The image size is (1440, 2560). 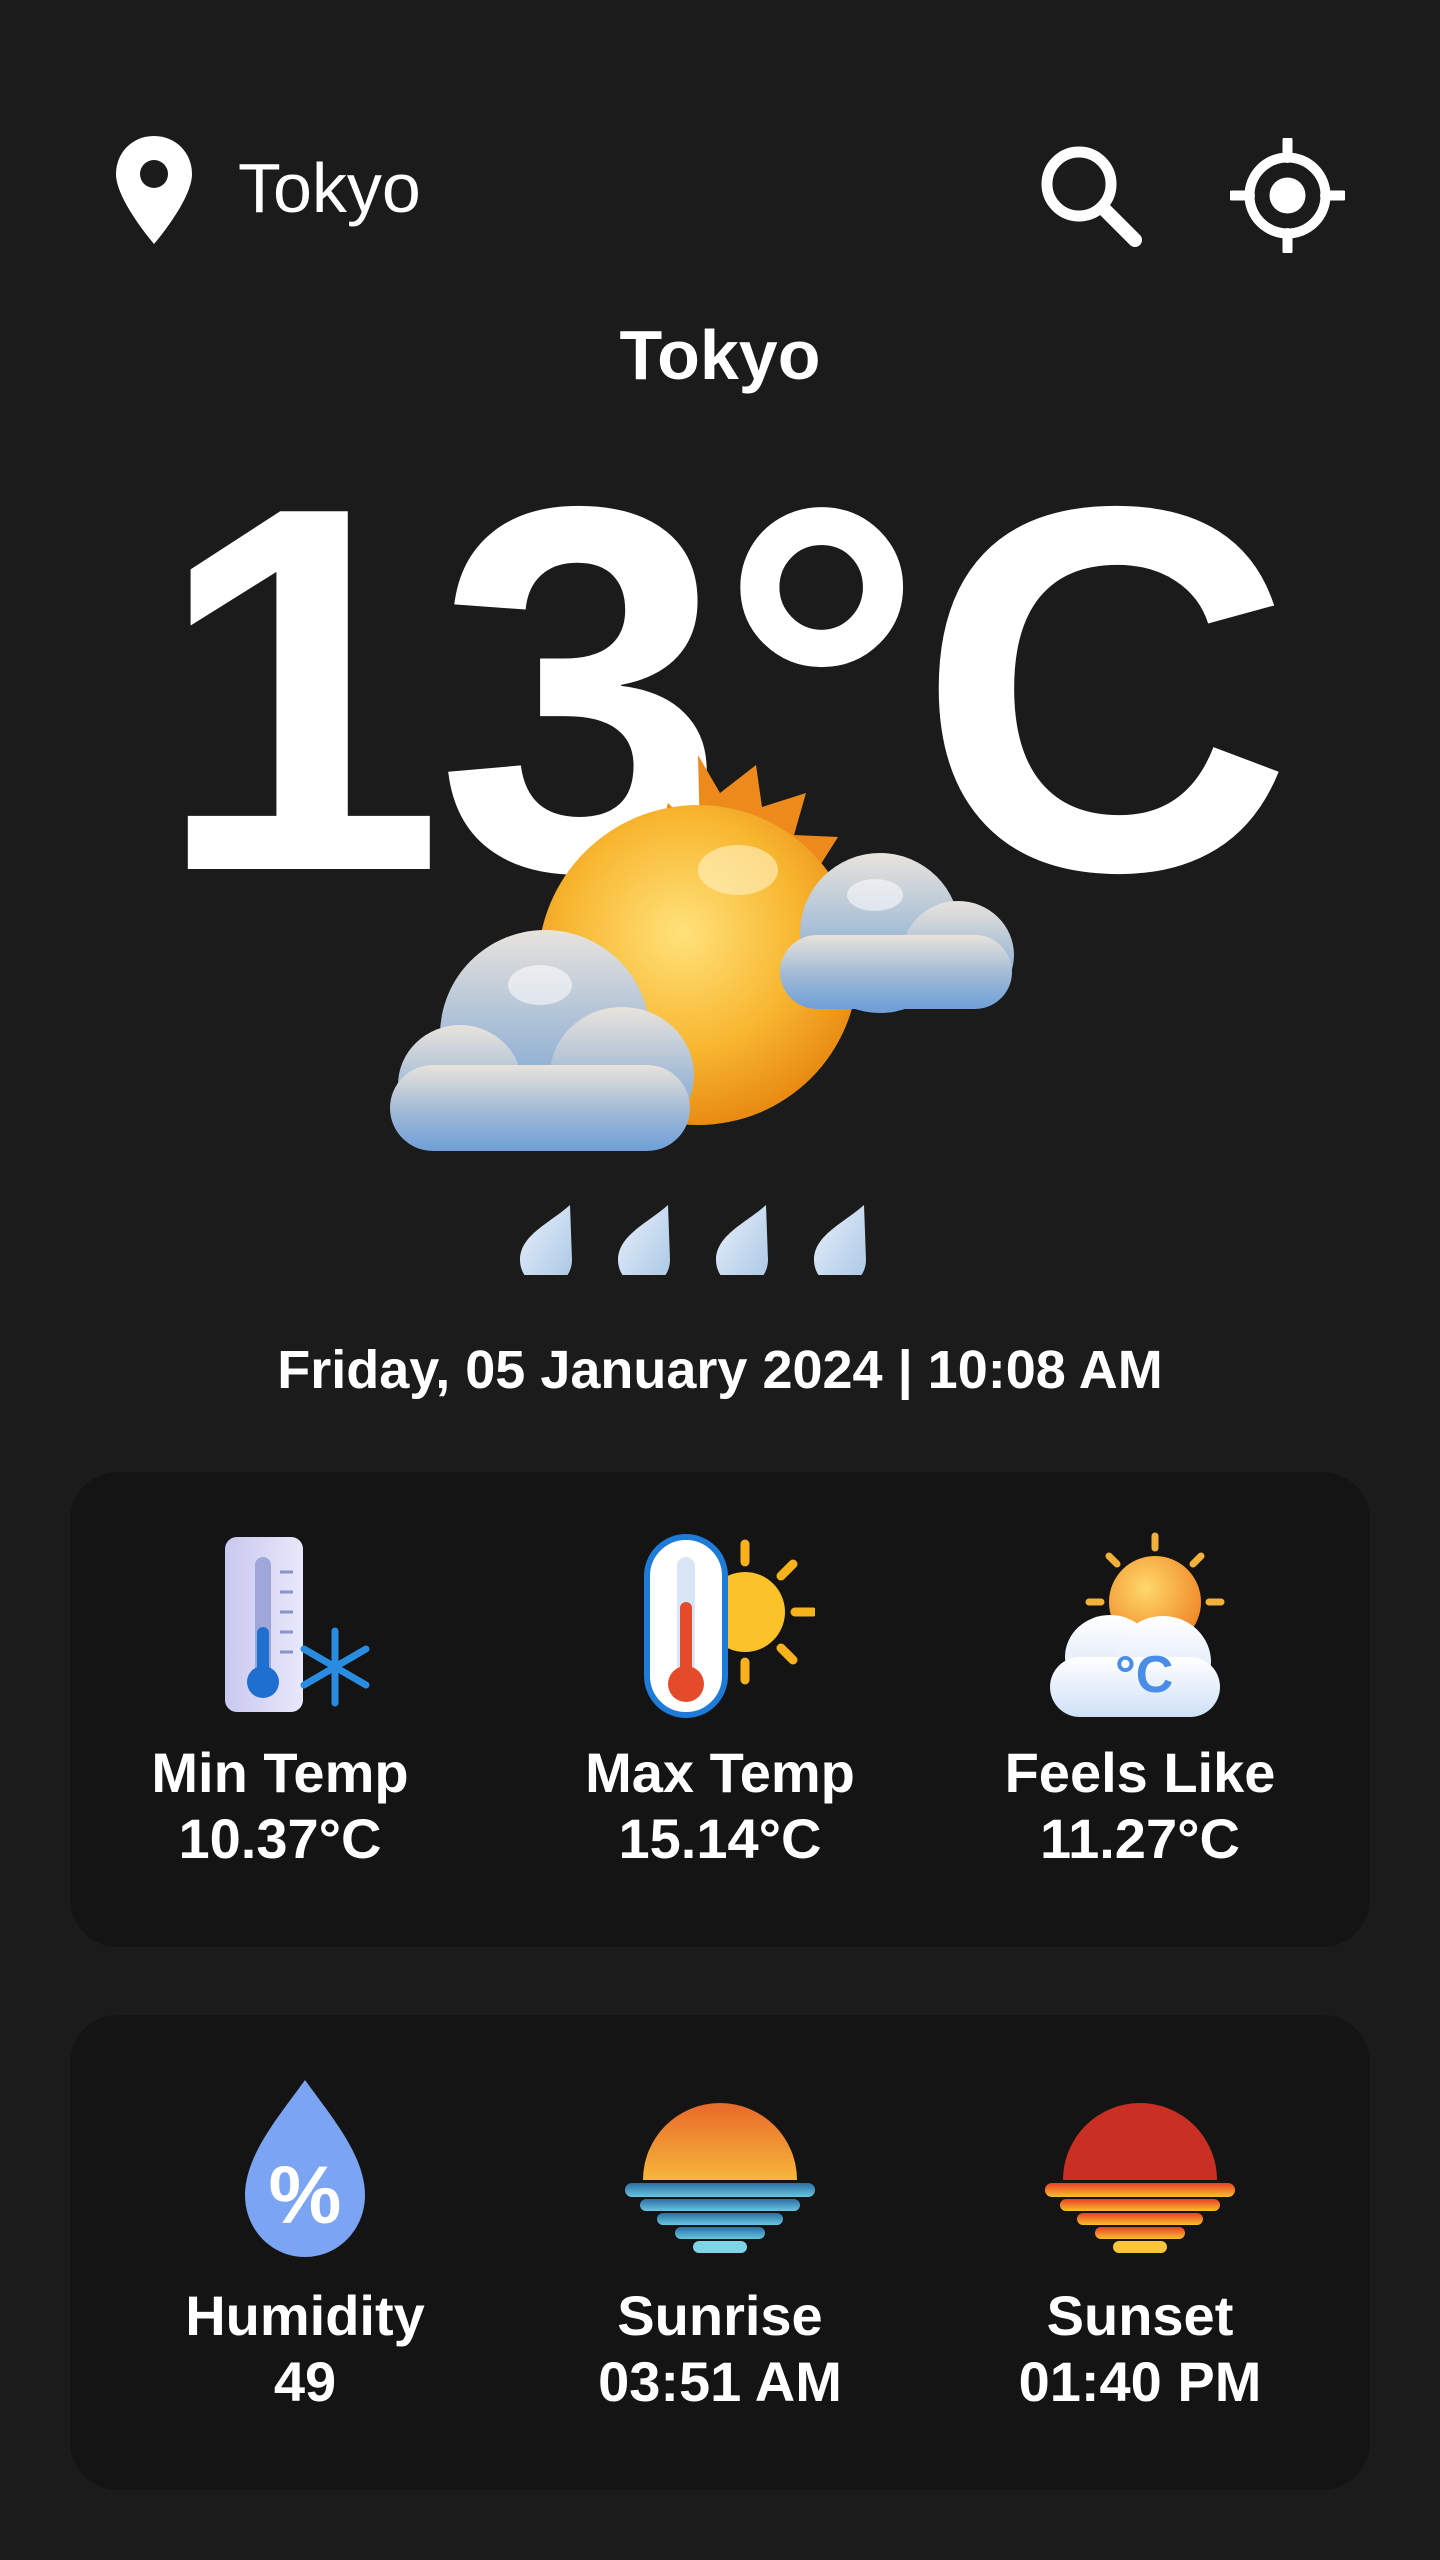 What do you see at coordinates (1144, 1675) in the screenshot?
I see `svg-text: °C` at bounding box center [1144, 1675].